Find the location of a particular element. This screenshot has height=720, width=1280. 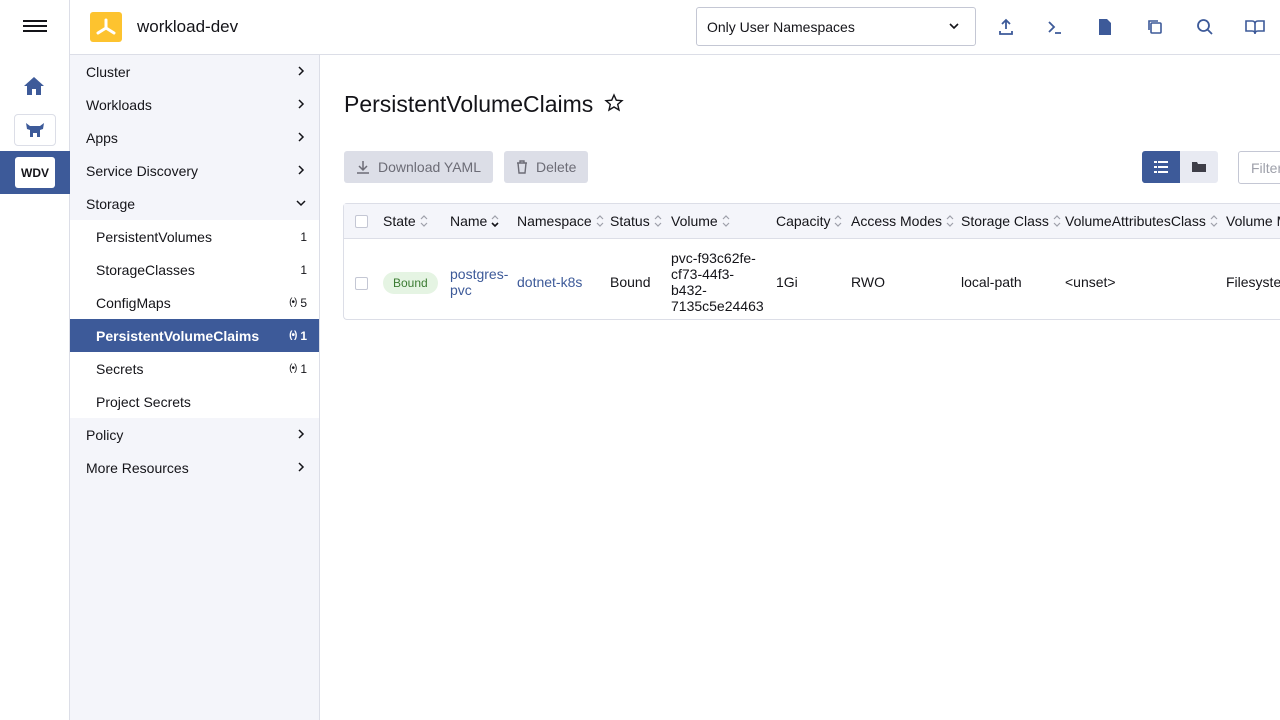

capacity-text: 1Gi is located at coordinates (787, 282).